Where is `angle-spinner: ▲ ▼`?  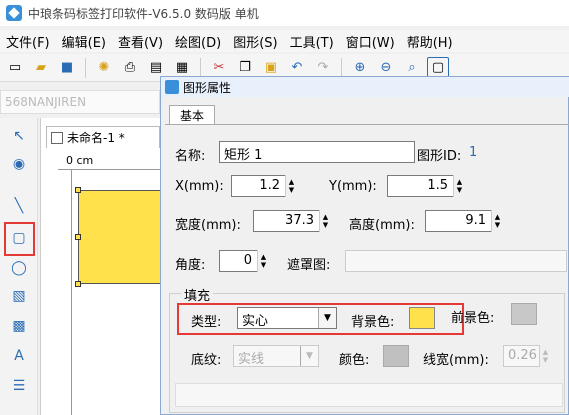 angle-spinner: ▲ ▼ is located at coordinates (263, 261).